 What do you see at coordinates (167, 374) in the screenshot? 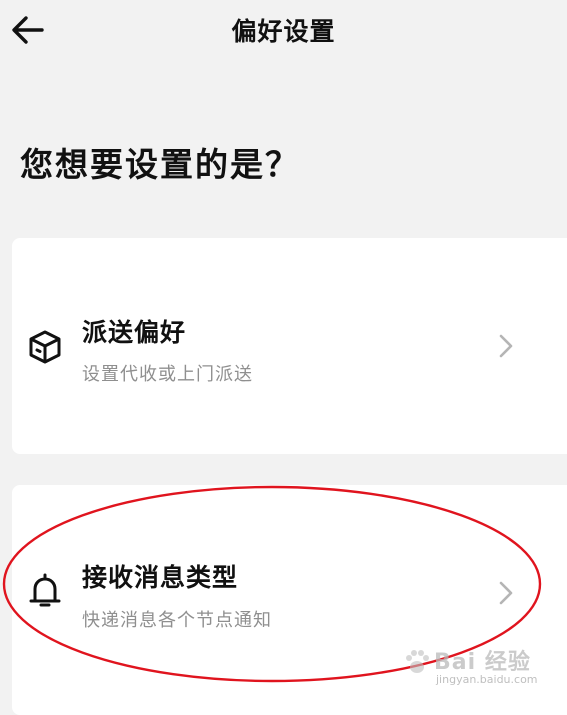
I see `card-subtitle: 设置代收或上门派送` at bounding box center [167, 374].